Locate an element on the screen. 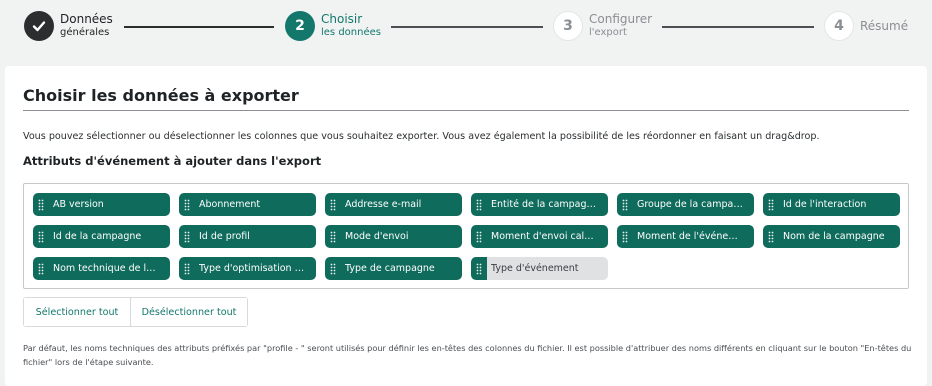  attribute-chip: Id de l'interaction is located at coordinates (831, 204).